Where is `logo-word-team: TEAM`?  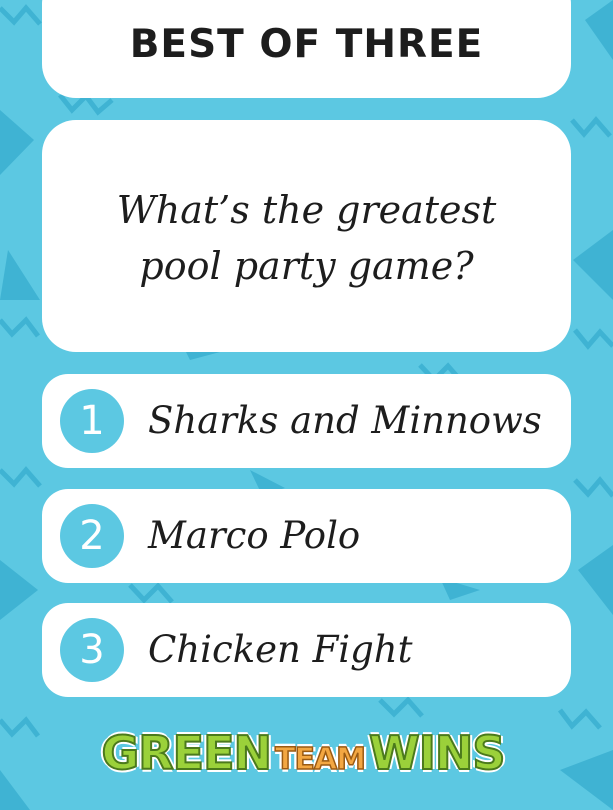
logo-word-team: TEAM is located at coordinates (320, 759).